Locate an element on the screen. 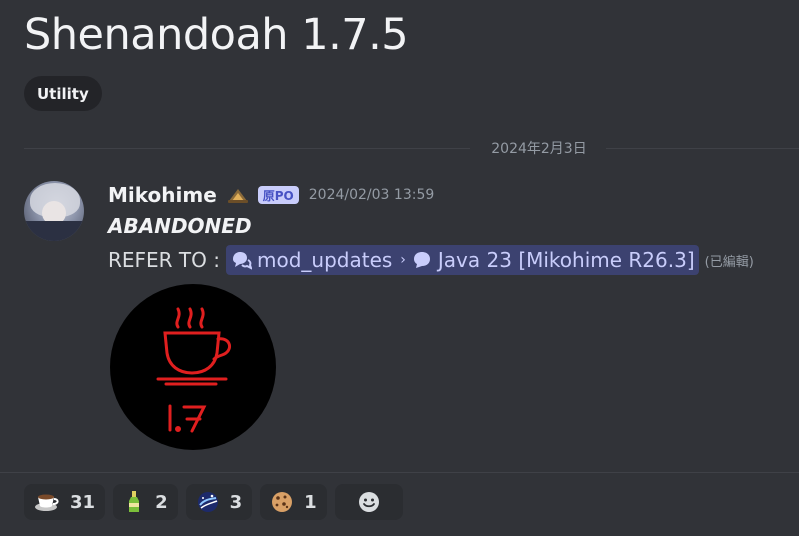  avatar is located at coordinates (54, 211).